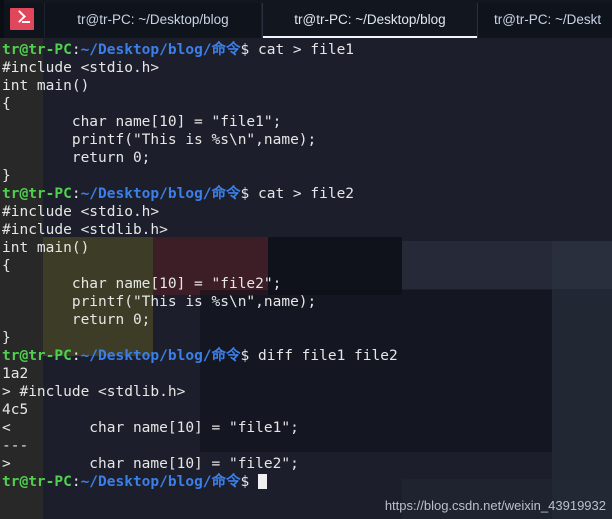 The width and height of the screenshot is (612, 519). I want to click on tab-0: tr@tr-PC: ~/Desktop/blog, so click(153, 19).